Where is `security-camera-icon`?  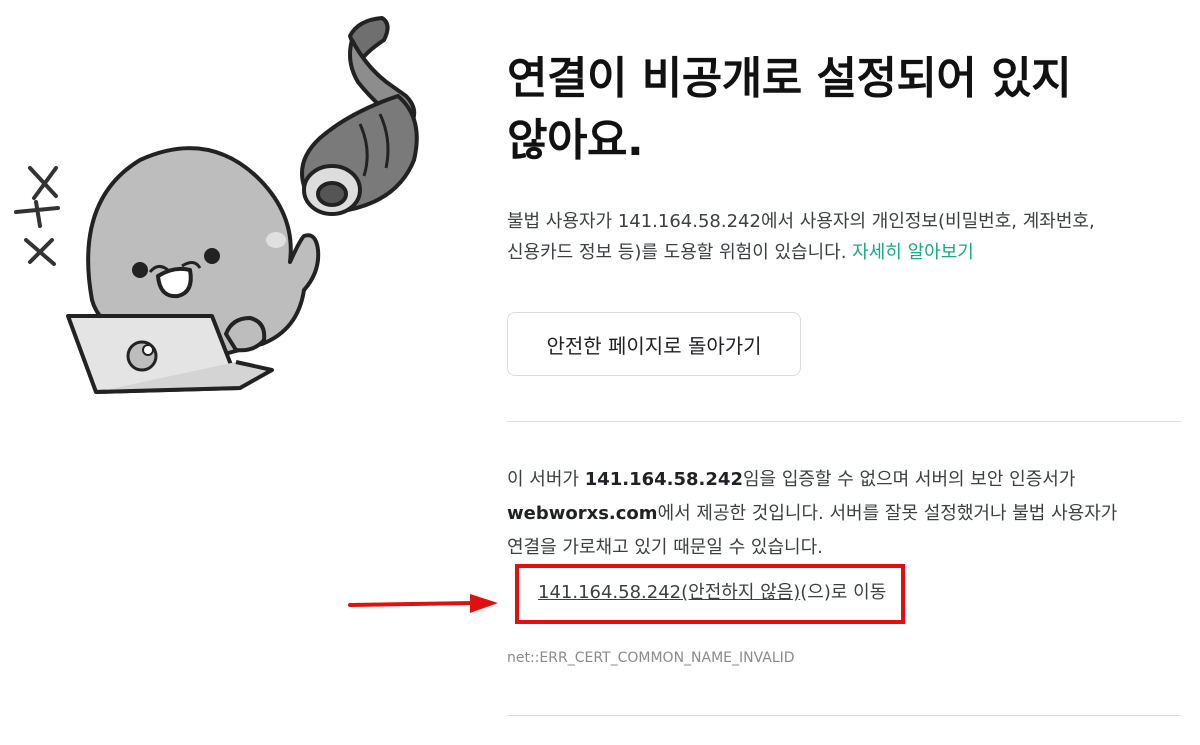
security-camera-icon is located at coordinates (359, 116).